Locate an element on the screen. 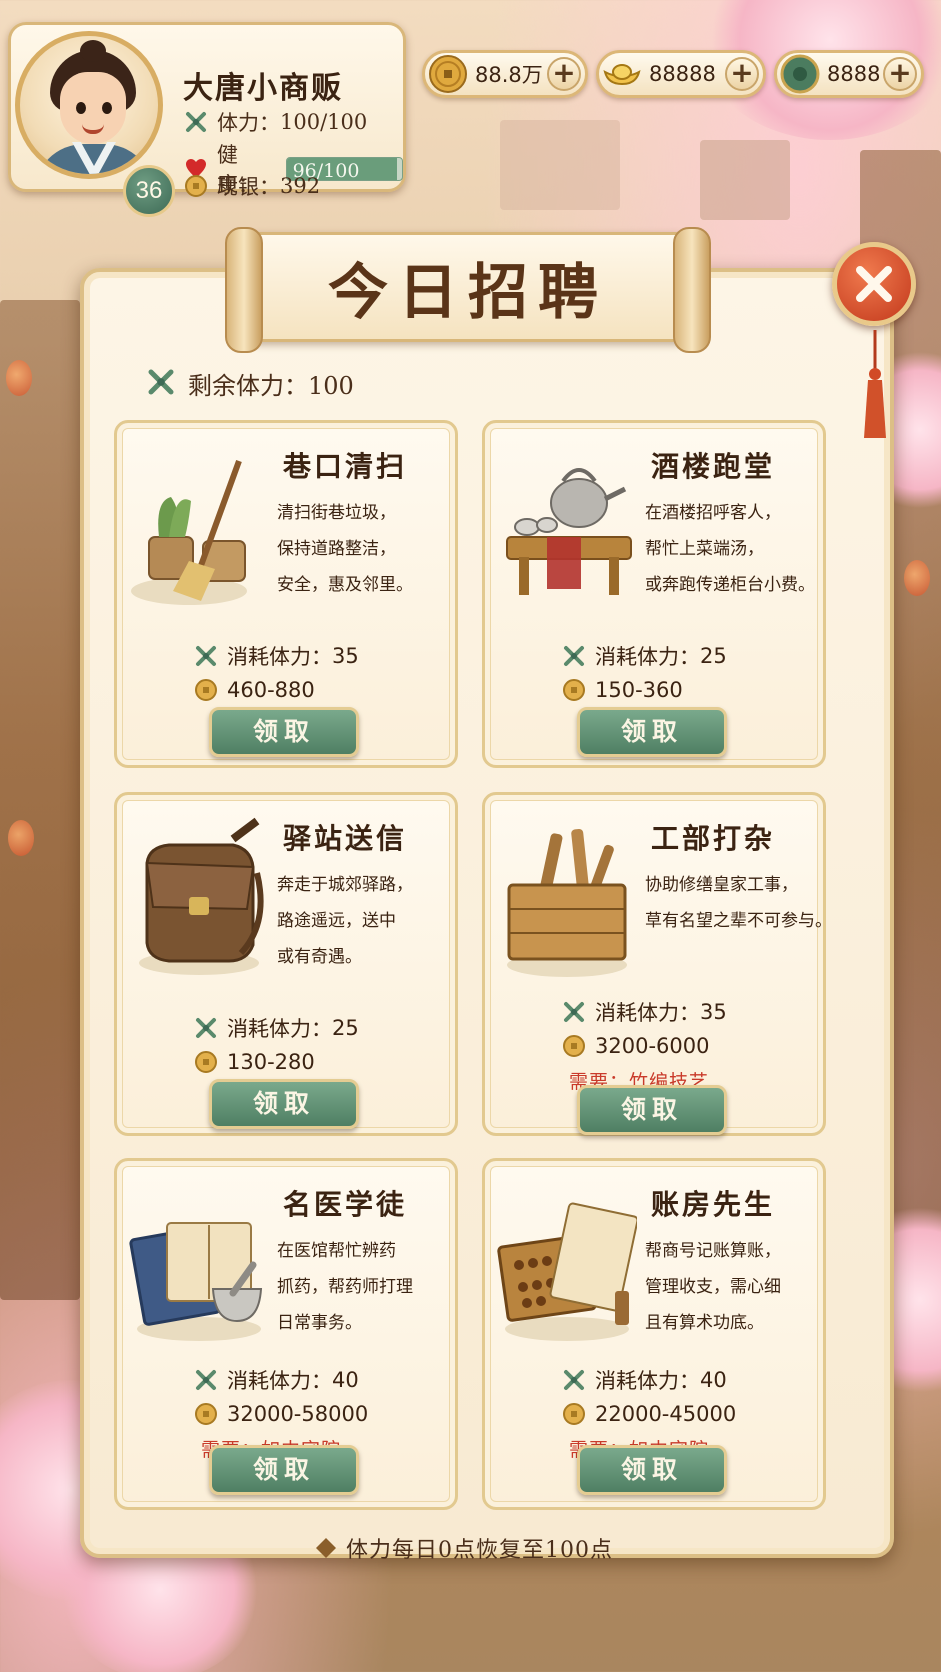 The height and width of the screenshot is (1672, 941). player-card: 36 大唐小商贩 体力： 100/100 健康： 96/100 现银： 392 is located at coordinates (207, 119).